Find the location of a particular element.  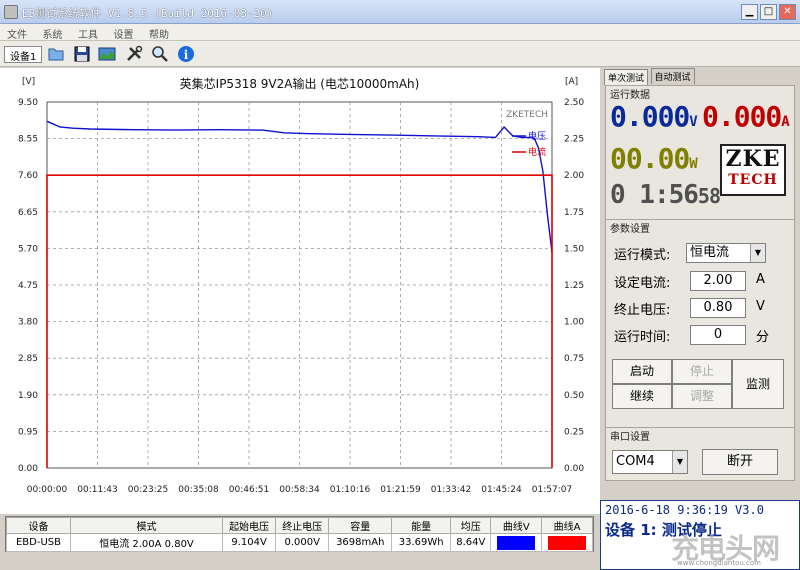

mode-tabs: 单次测试 自动测试 is located at coordinates (649, 76).